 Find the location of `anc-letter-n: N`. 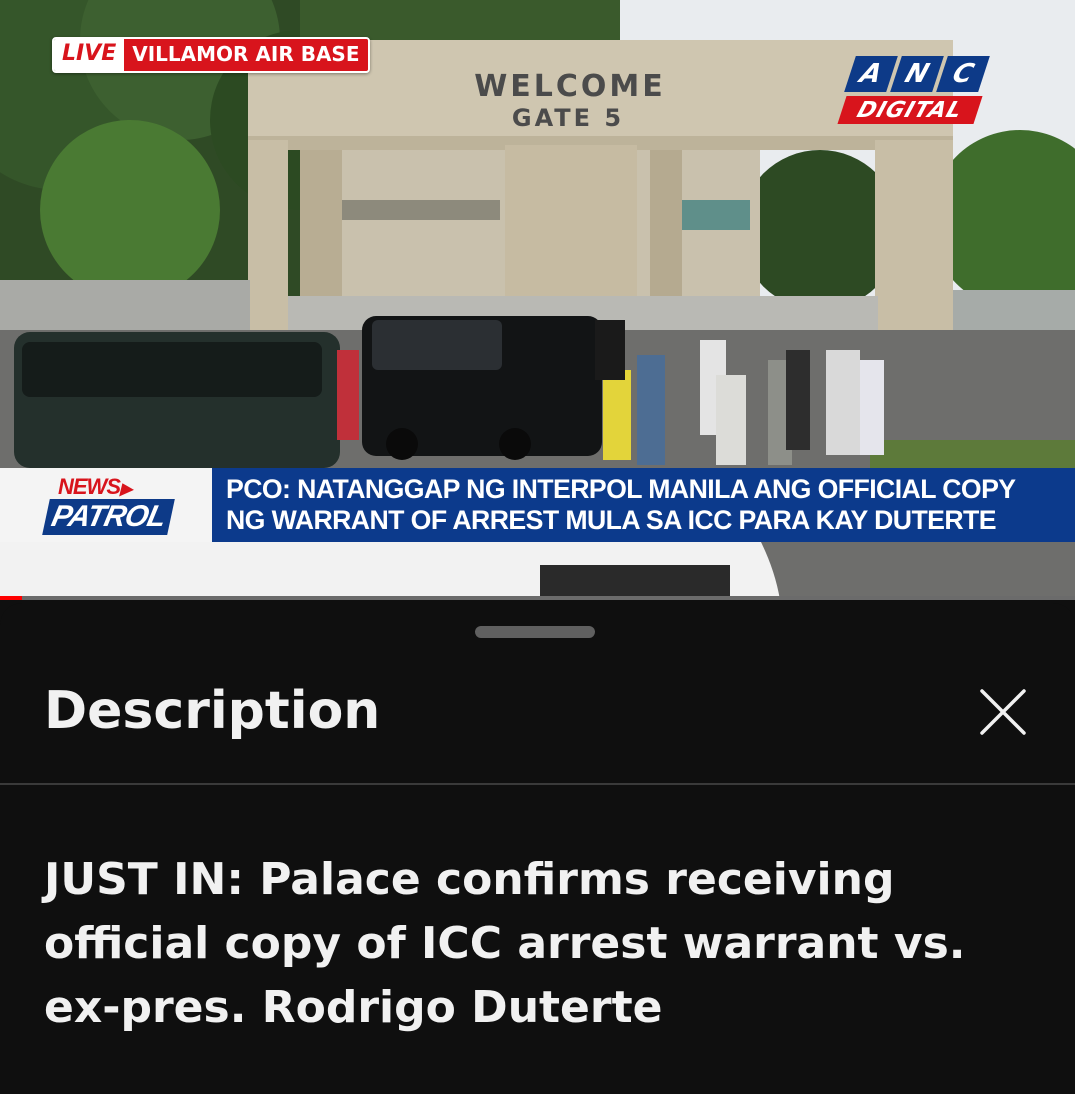

anc-letter-n: N is located at coordinates (917, 74).